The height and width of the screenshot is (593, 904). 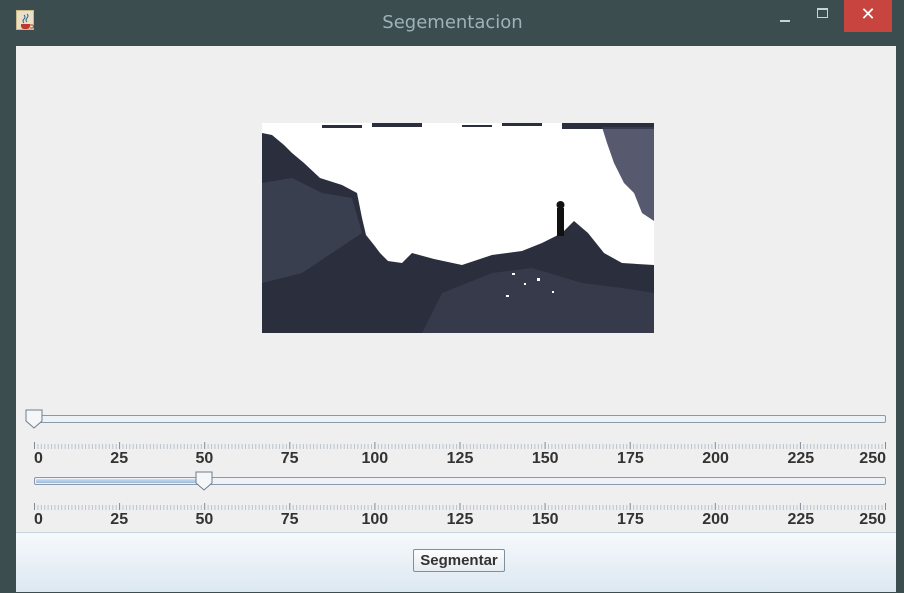 What do you see at coordinates (459, 560) in the screenshot?
I see `segment-button: Segmentar` at bounding box center [459, 560].